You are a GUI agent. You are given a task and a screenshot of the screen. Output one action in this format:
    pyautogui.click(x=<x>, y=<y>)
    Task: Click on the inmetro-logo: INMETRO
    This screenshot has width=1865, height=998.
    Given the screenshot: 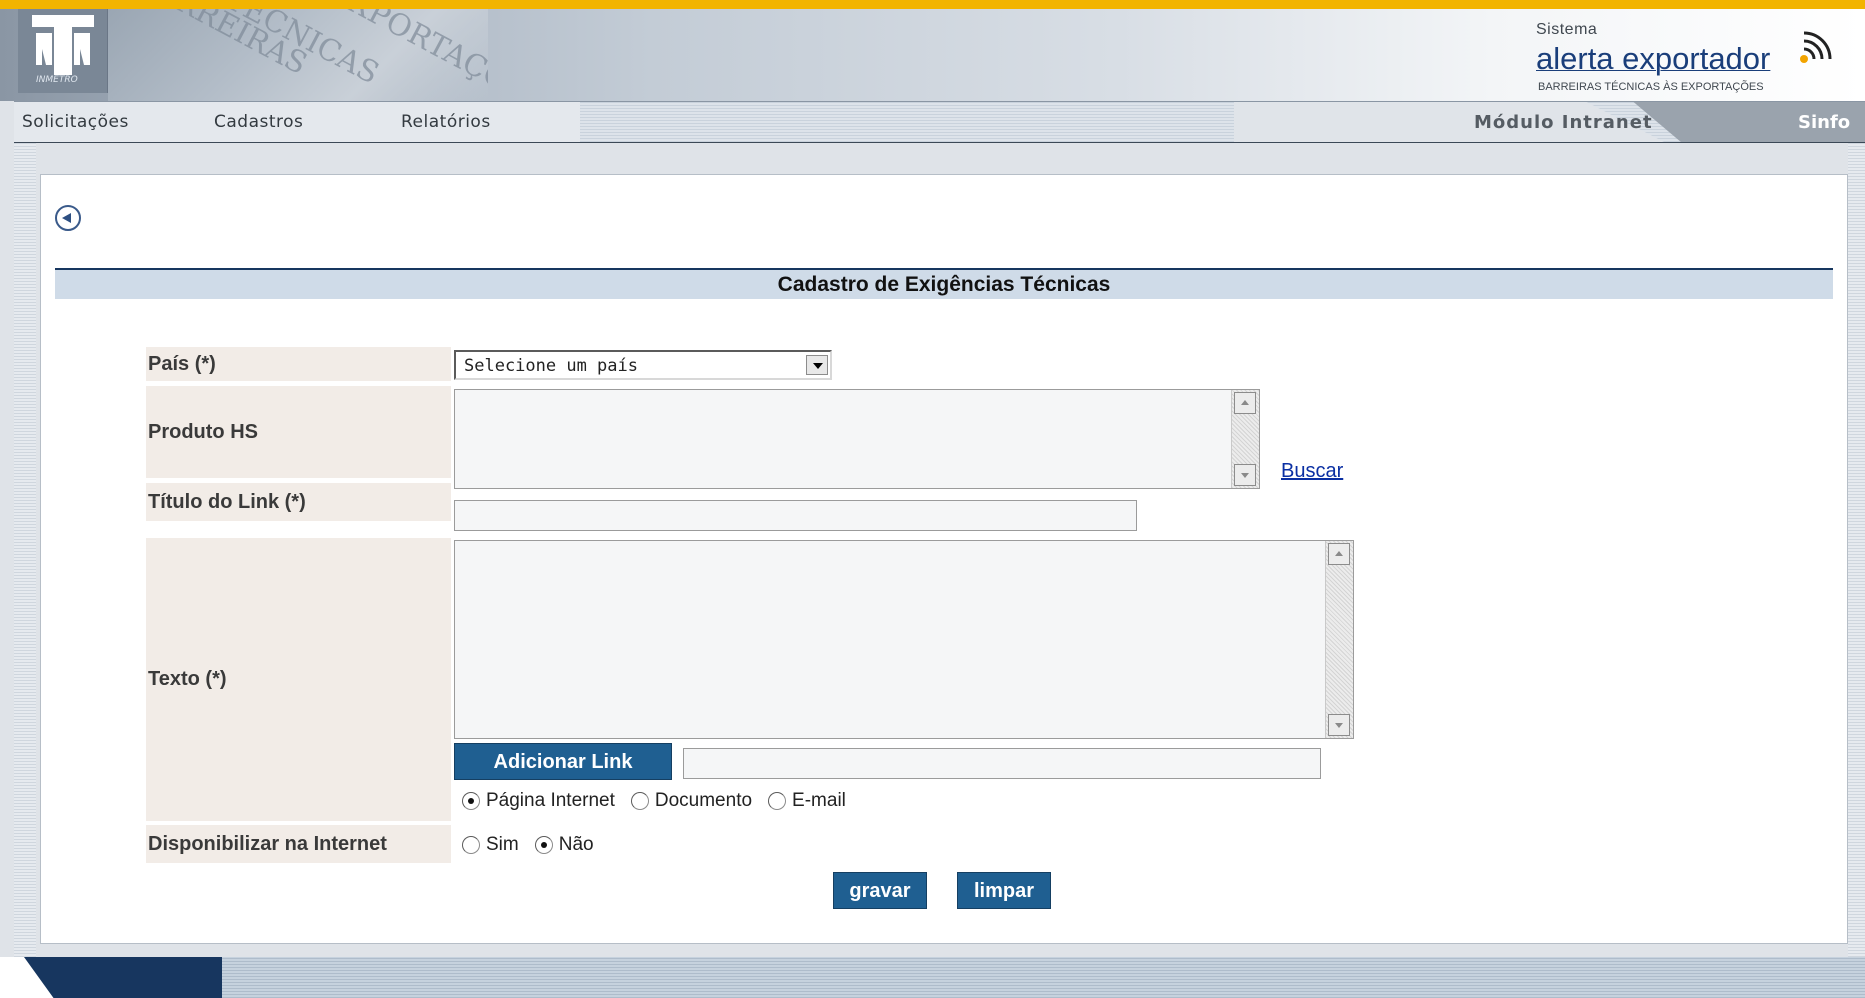 What is the action you would take?
    pyautogui.click(x=63, y=51)
    